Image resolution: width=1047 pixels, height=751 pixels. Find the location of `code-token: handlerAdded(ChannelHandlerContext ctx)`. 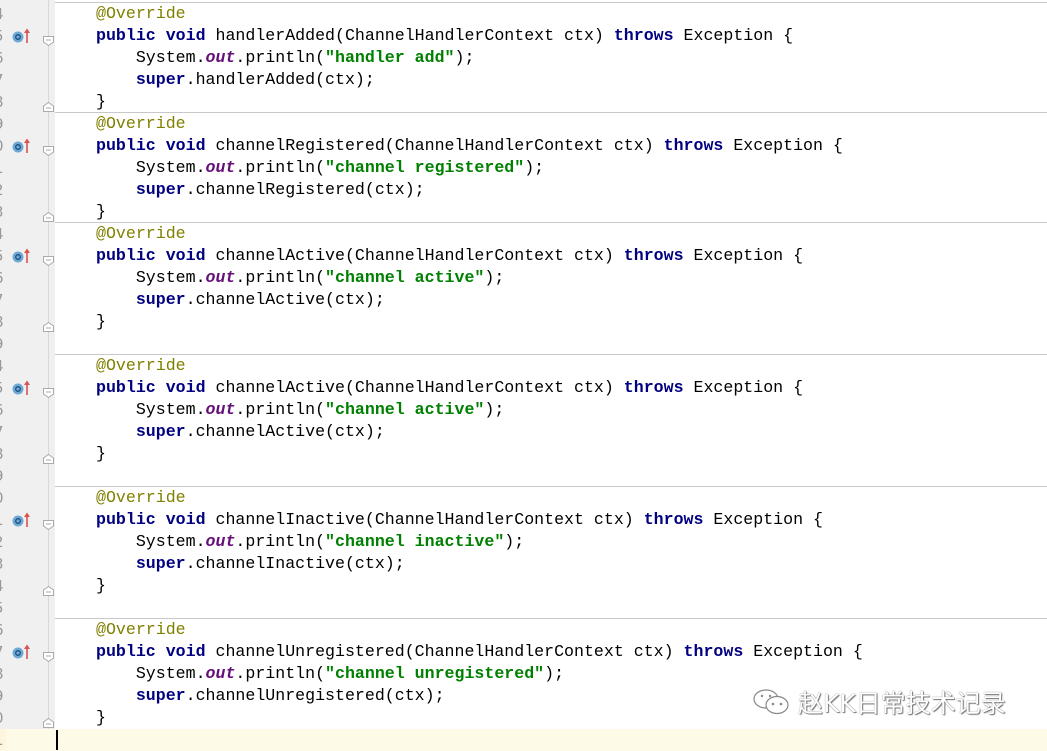

code-token: handlerAdded(ChannelHandlerContext ctx) is located at coordinates (414, 35).